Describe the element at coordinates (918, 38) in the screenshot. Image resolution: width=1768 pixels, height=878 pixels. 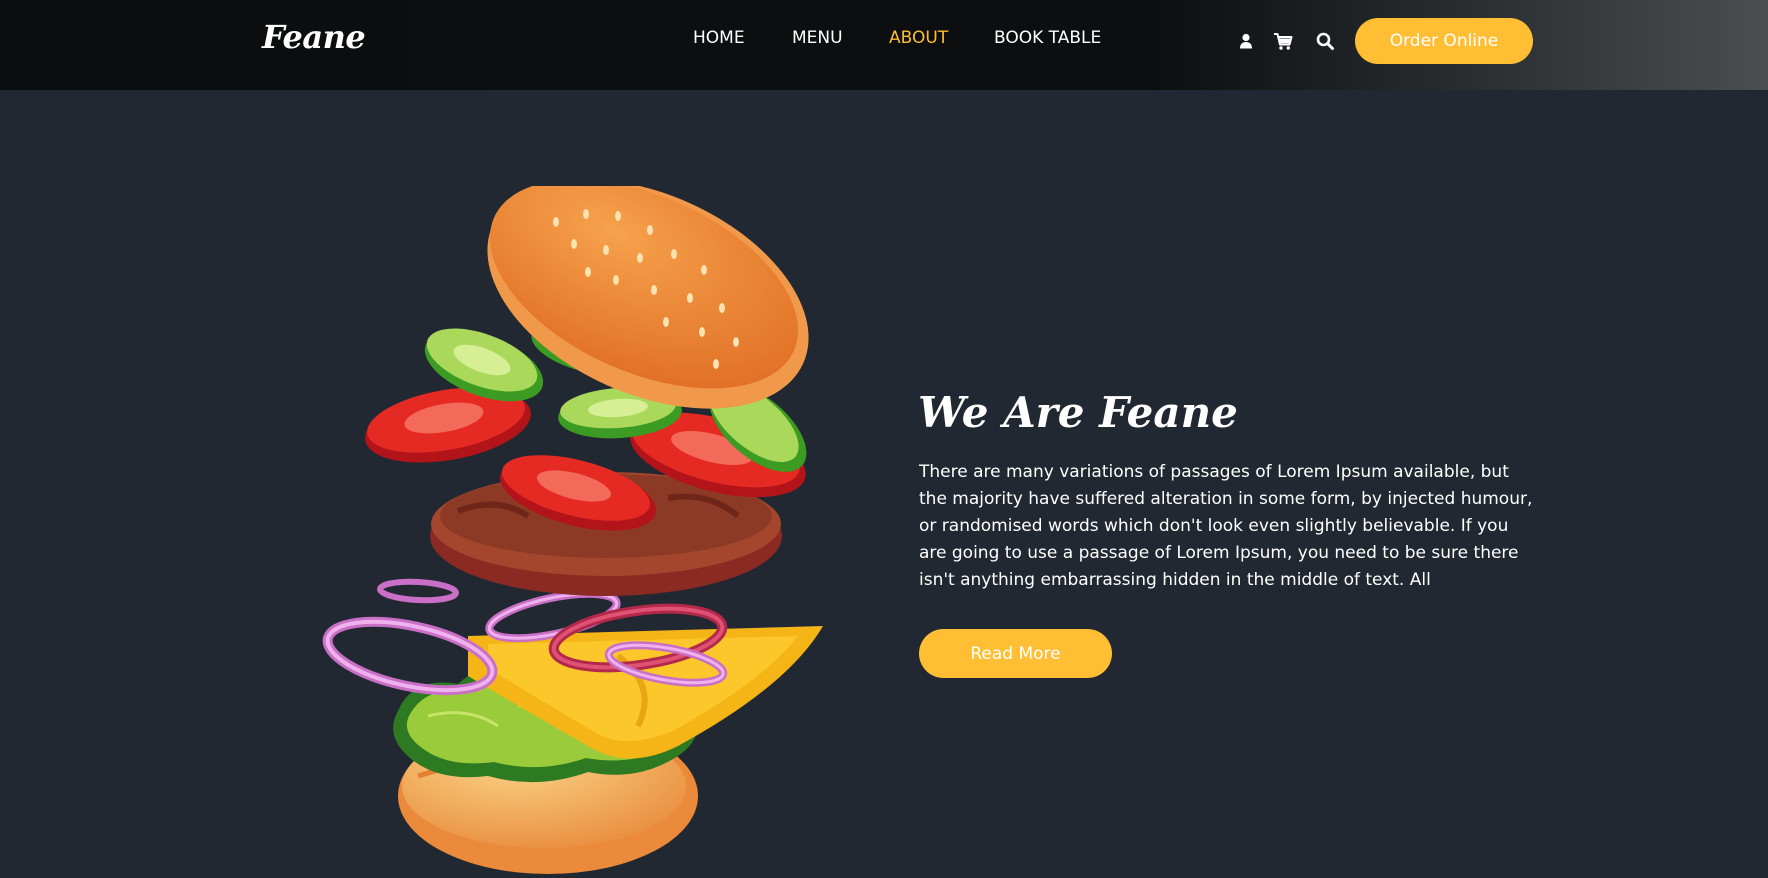
I see `nav-item-about: ABOUT` at that location.